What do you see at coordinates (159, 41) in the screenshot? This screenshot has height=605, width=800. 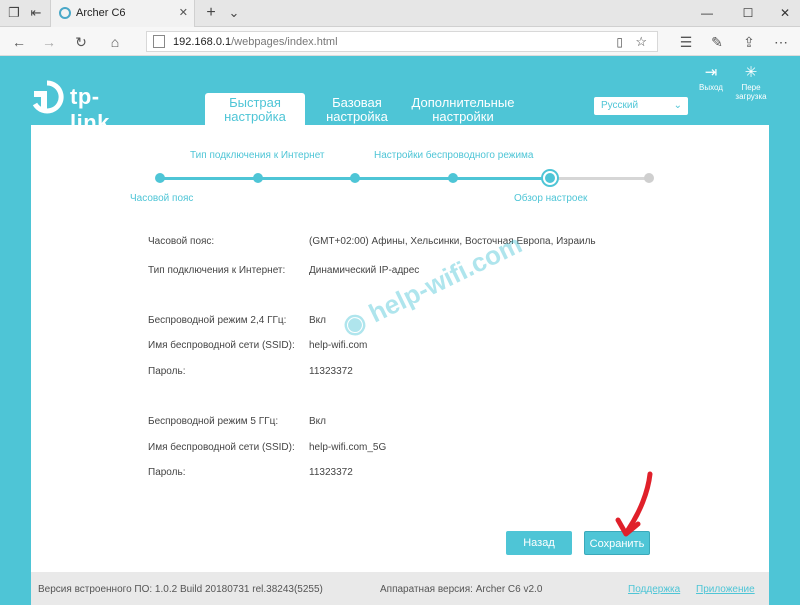 I see `page-icon` at bounding box center [159, 41].